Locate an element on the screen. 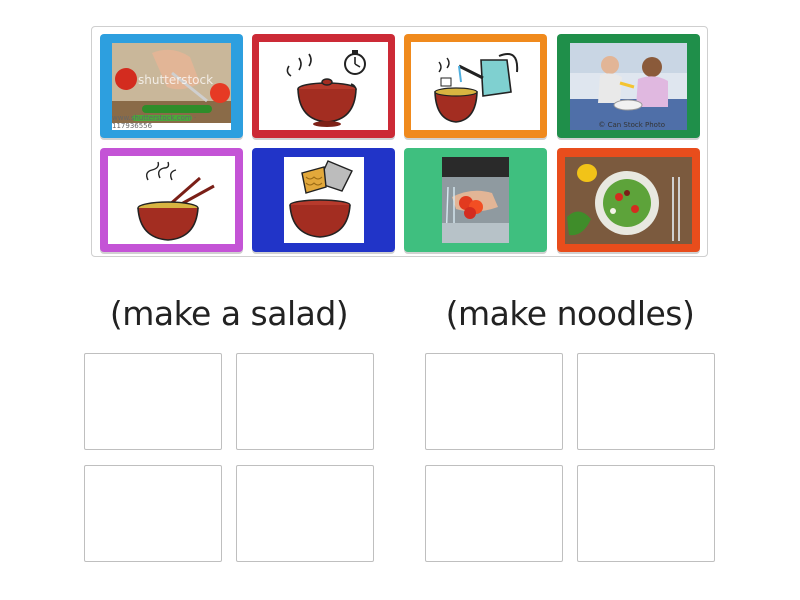 Image resolution: width=800 pixels, height=600 pixels. card-salad-plate is located at coordinates (628, 200).